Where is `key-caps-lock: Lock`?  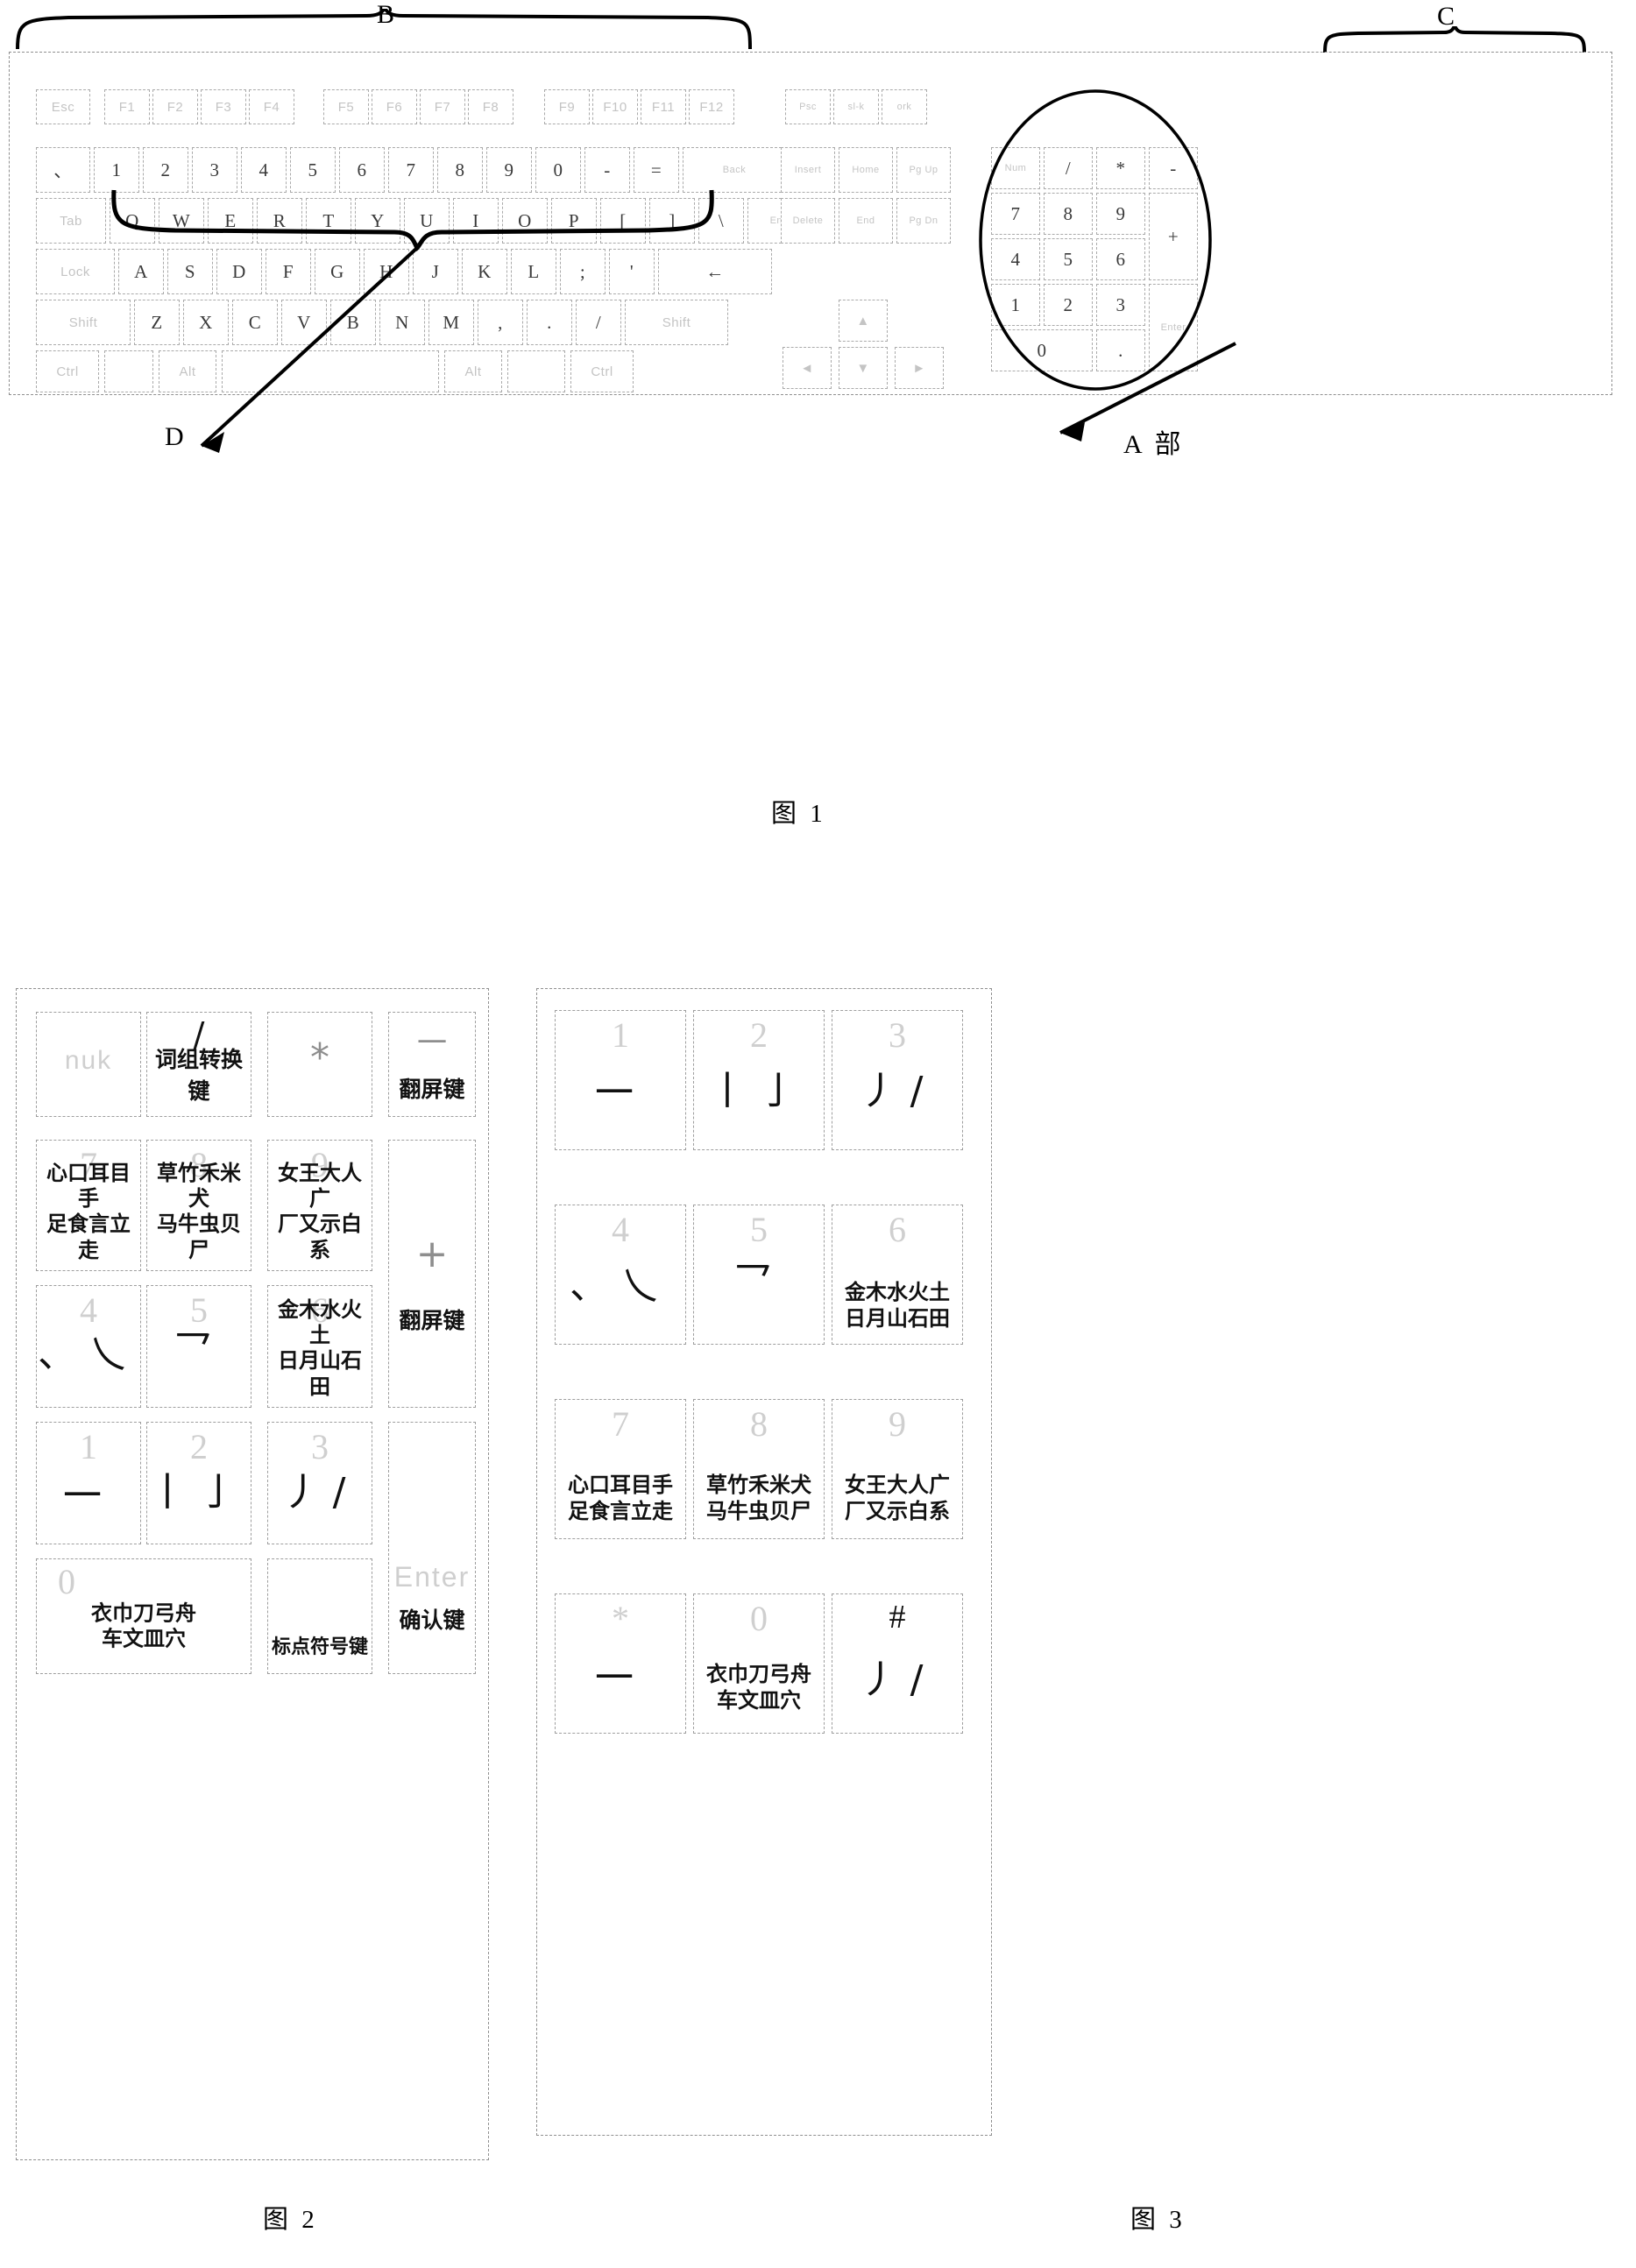 key-caps-lock: Lock is located at coordinates (75, 272).